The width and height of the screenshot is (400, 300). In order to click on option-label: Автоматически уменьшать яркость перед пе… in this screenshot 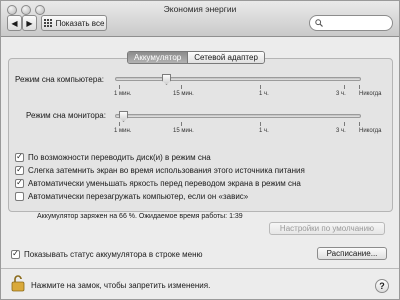, I will do `click(164, 183)`.